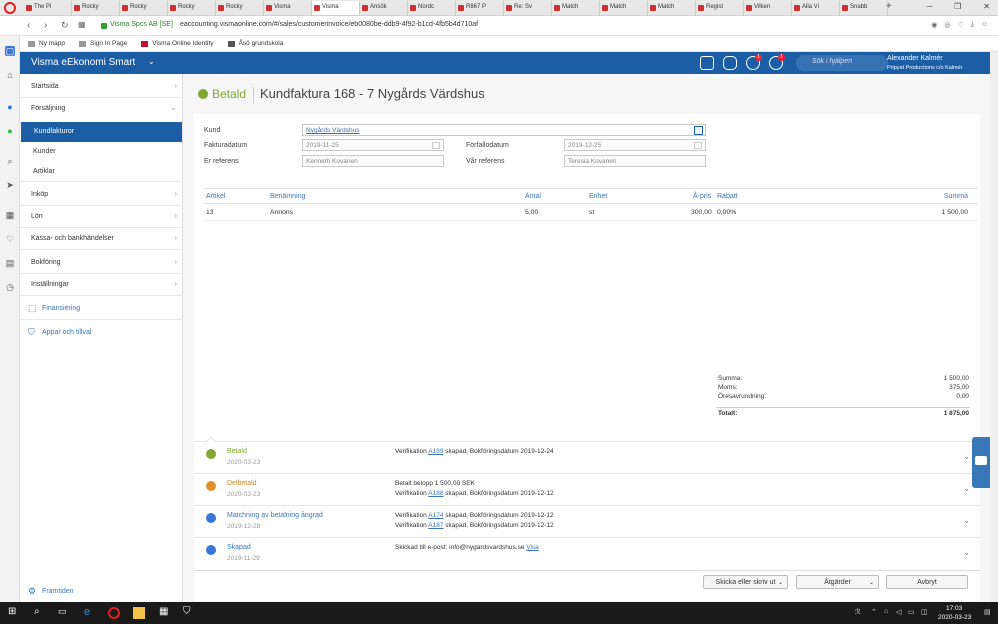 This screenshot has height=624, width=998. What do you see at coordinates (373, 161) in the screenshot?
I see `er-referens-field: Kenneth Kovanen` at bounding box center [373, 161].